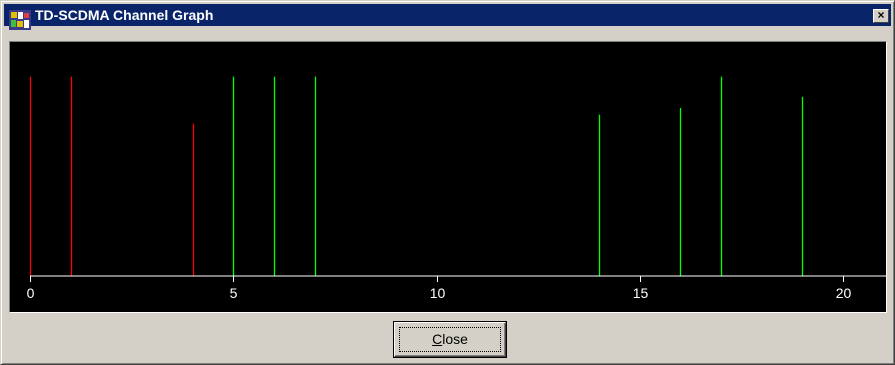  Describe the element at coordinates (20, 20) in the screenshot. I see `app-logo-icon` at that location.